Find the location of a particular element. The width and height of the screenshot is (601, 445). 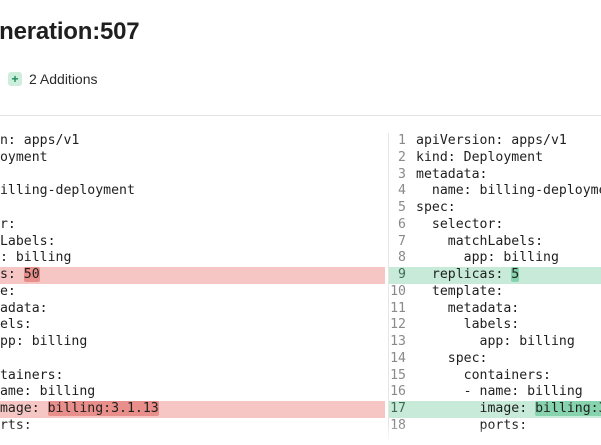

removed-text-highlight: billing:3.1.13 is located at coordinates (103, 408).